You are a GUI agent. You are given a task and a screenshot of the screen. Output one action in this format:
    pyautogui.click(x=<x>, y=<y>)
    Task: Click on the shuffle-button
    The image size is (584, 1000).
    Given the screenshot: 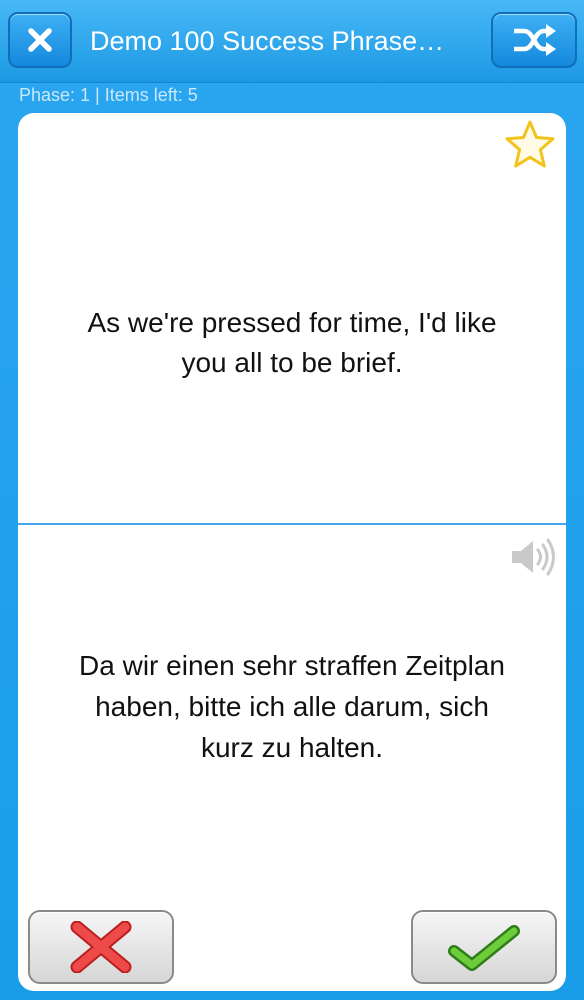 What is the action you would take?
    pyautogui.click(x=534, y=40)
    